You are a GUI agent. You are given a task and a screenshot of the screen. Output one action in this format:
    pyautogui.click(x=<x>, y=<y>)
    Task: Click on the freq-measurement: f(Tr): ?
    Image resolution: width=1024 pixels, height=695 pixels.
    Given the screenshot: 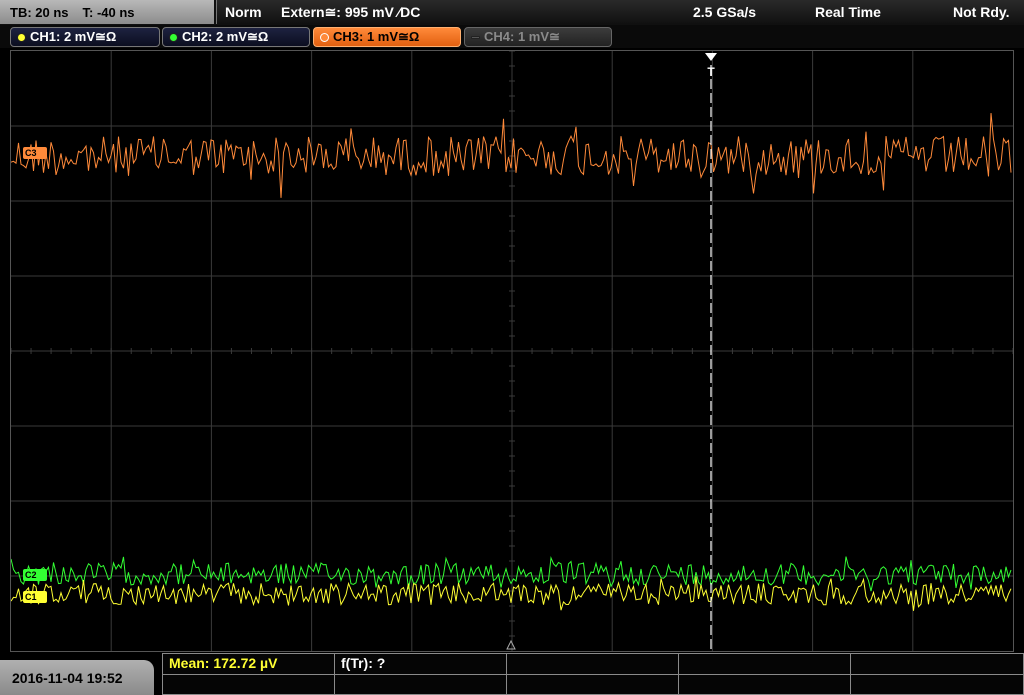 What is the action you would take?
    pyautogui.click(x=421, y=664)
    